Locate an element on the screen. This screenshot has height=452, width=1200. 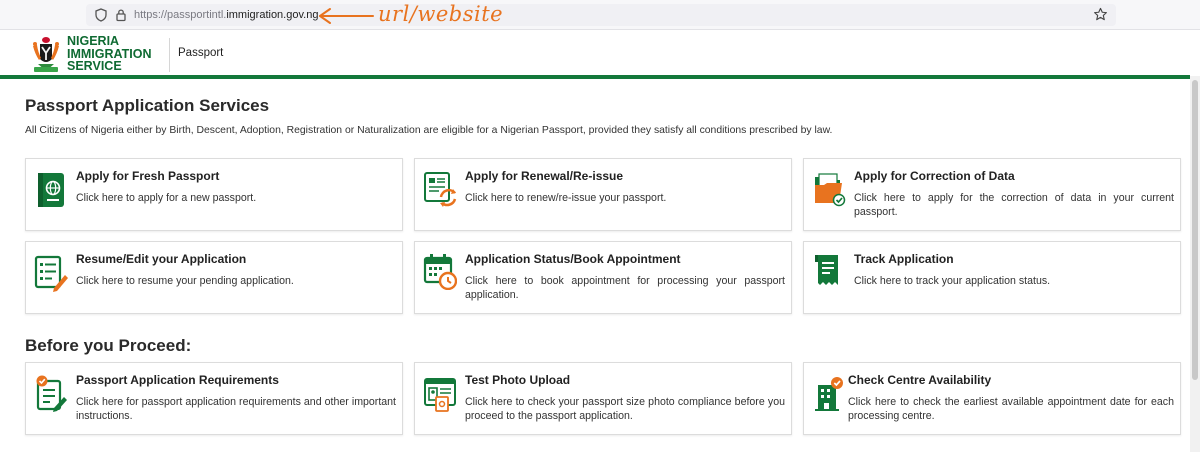
scrollbar is located at coordinates (1195, 264).